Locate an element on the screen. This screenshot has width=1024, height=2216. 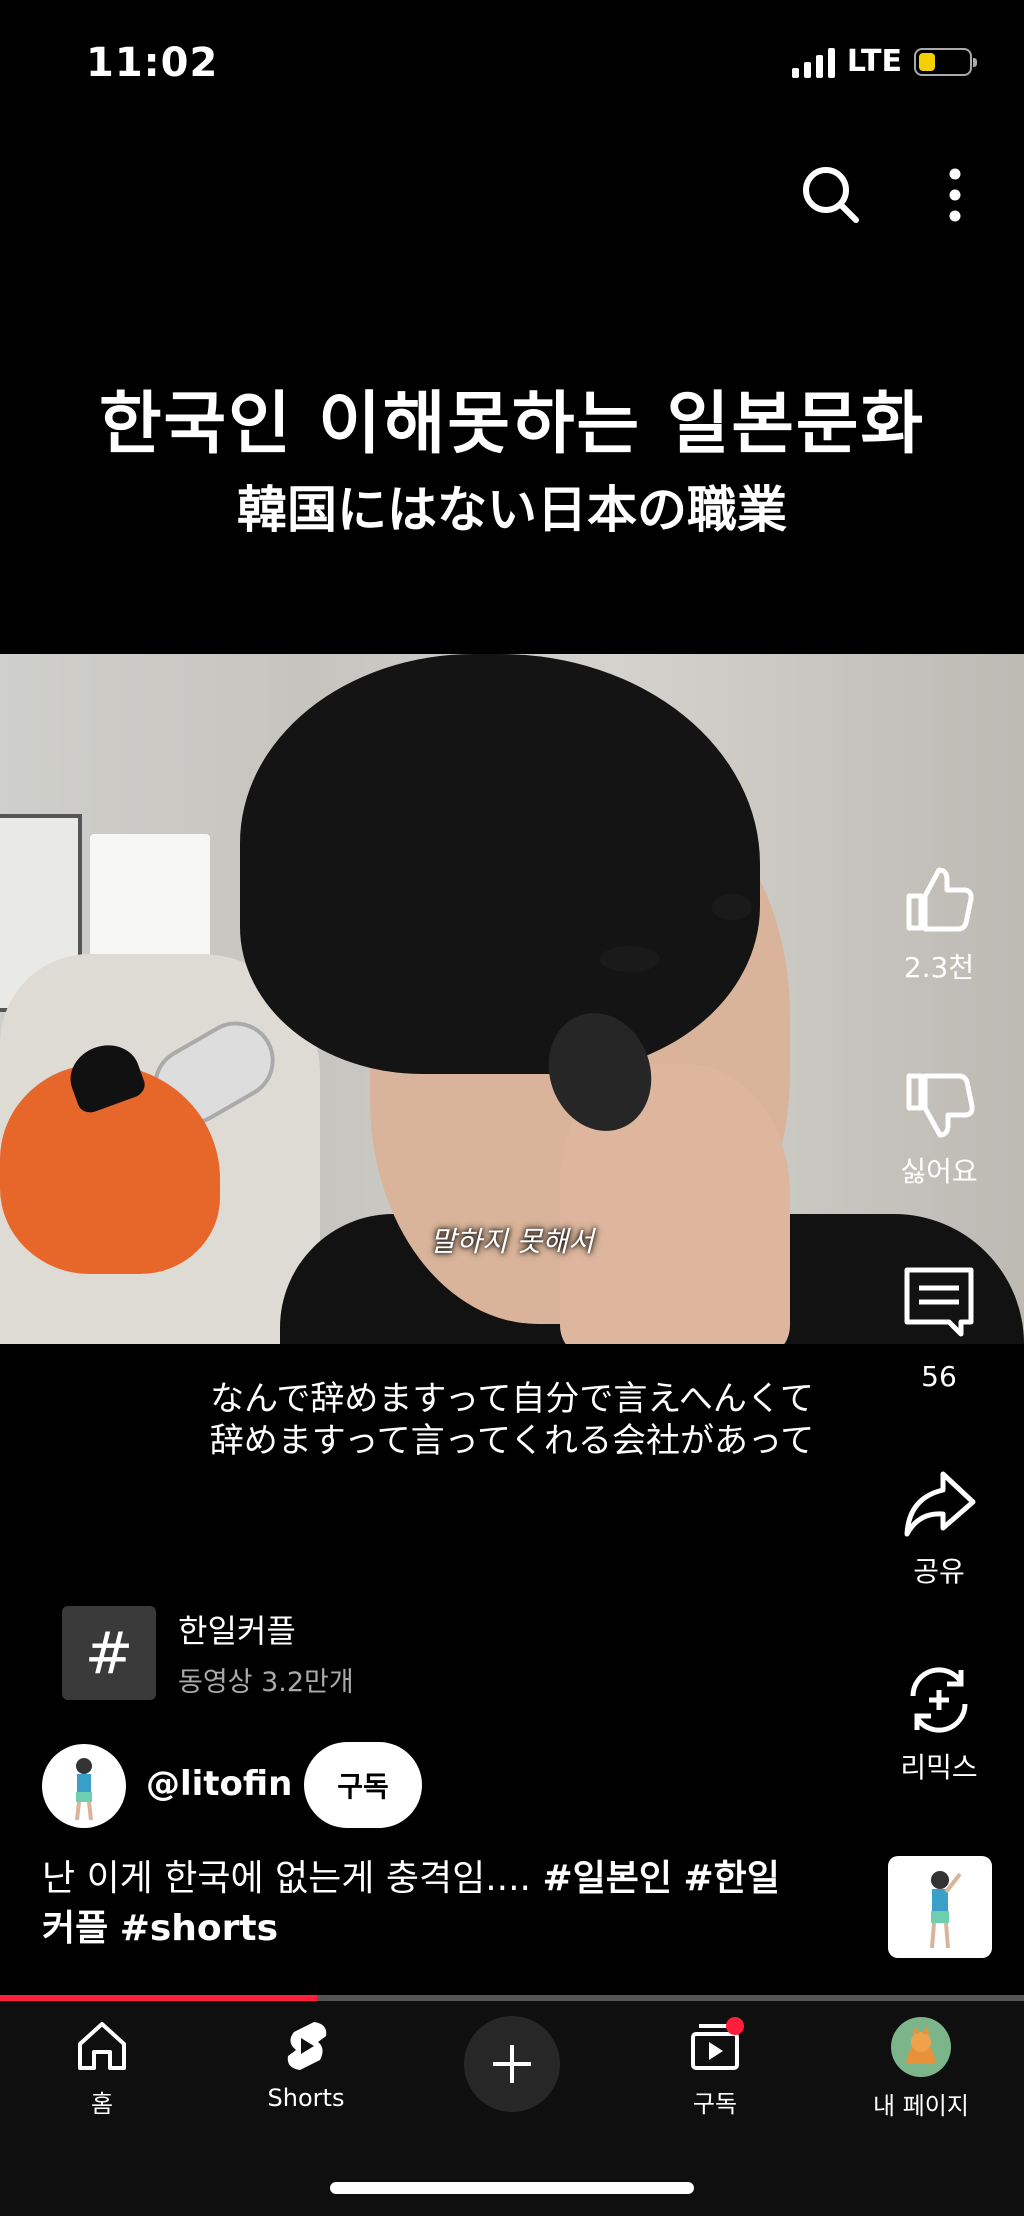
comment-count: 56 is located at coordinates (939, 1376).